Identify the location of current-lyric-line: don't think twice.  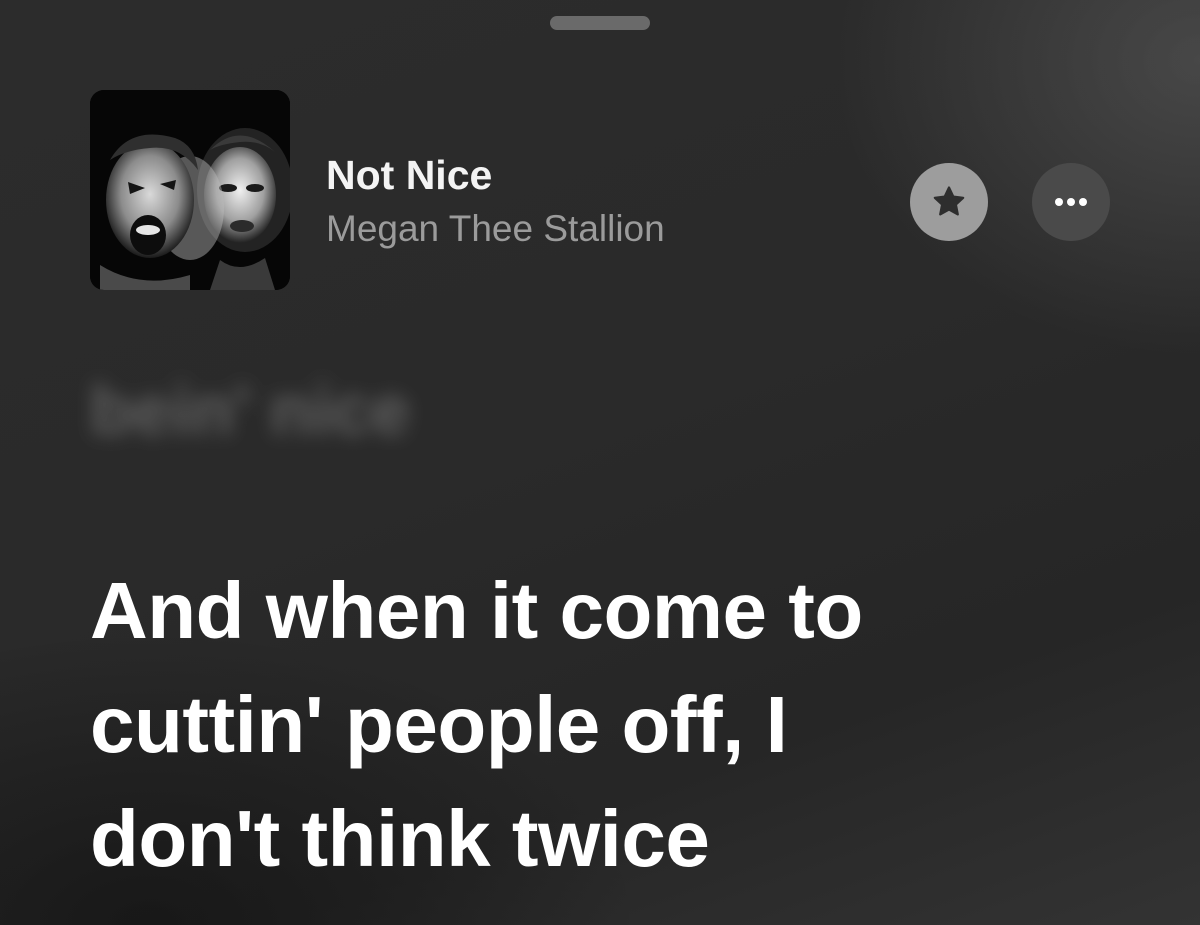
(400, 838).